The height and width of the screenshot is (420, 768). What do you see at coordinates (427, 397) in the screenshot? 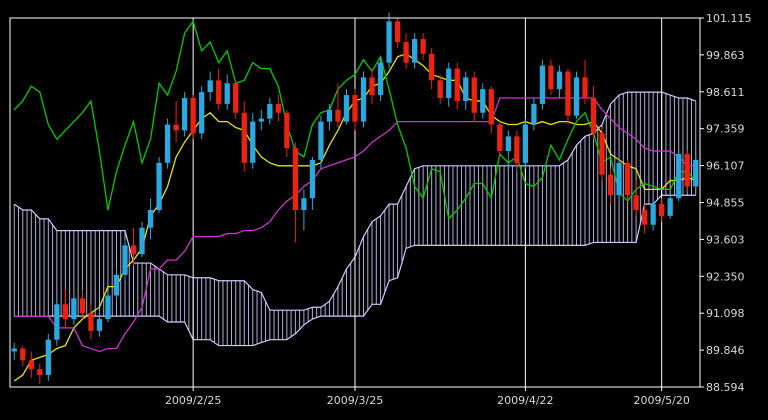
I see `x-axis-ticks: 2009/2/25 2009/3/25 2009/4/22 2009/5/20` at bounding box center [427, 397].